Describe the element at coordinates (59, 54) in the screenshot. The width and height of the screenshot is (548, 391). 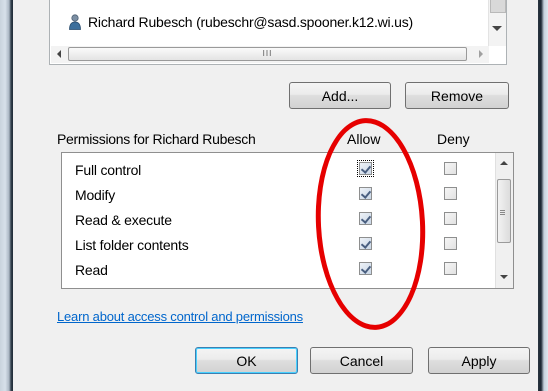
I see `scroll-left-arrow-icon` at that location.